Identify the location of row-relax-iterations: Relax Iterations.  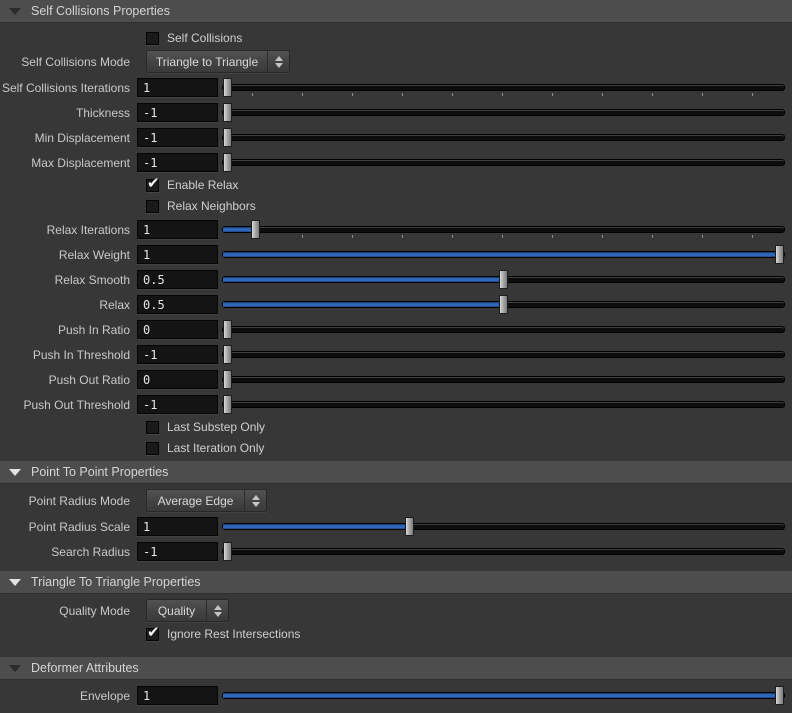
(396, 229).